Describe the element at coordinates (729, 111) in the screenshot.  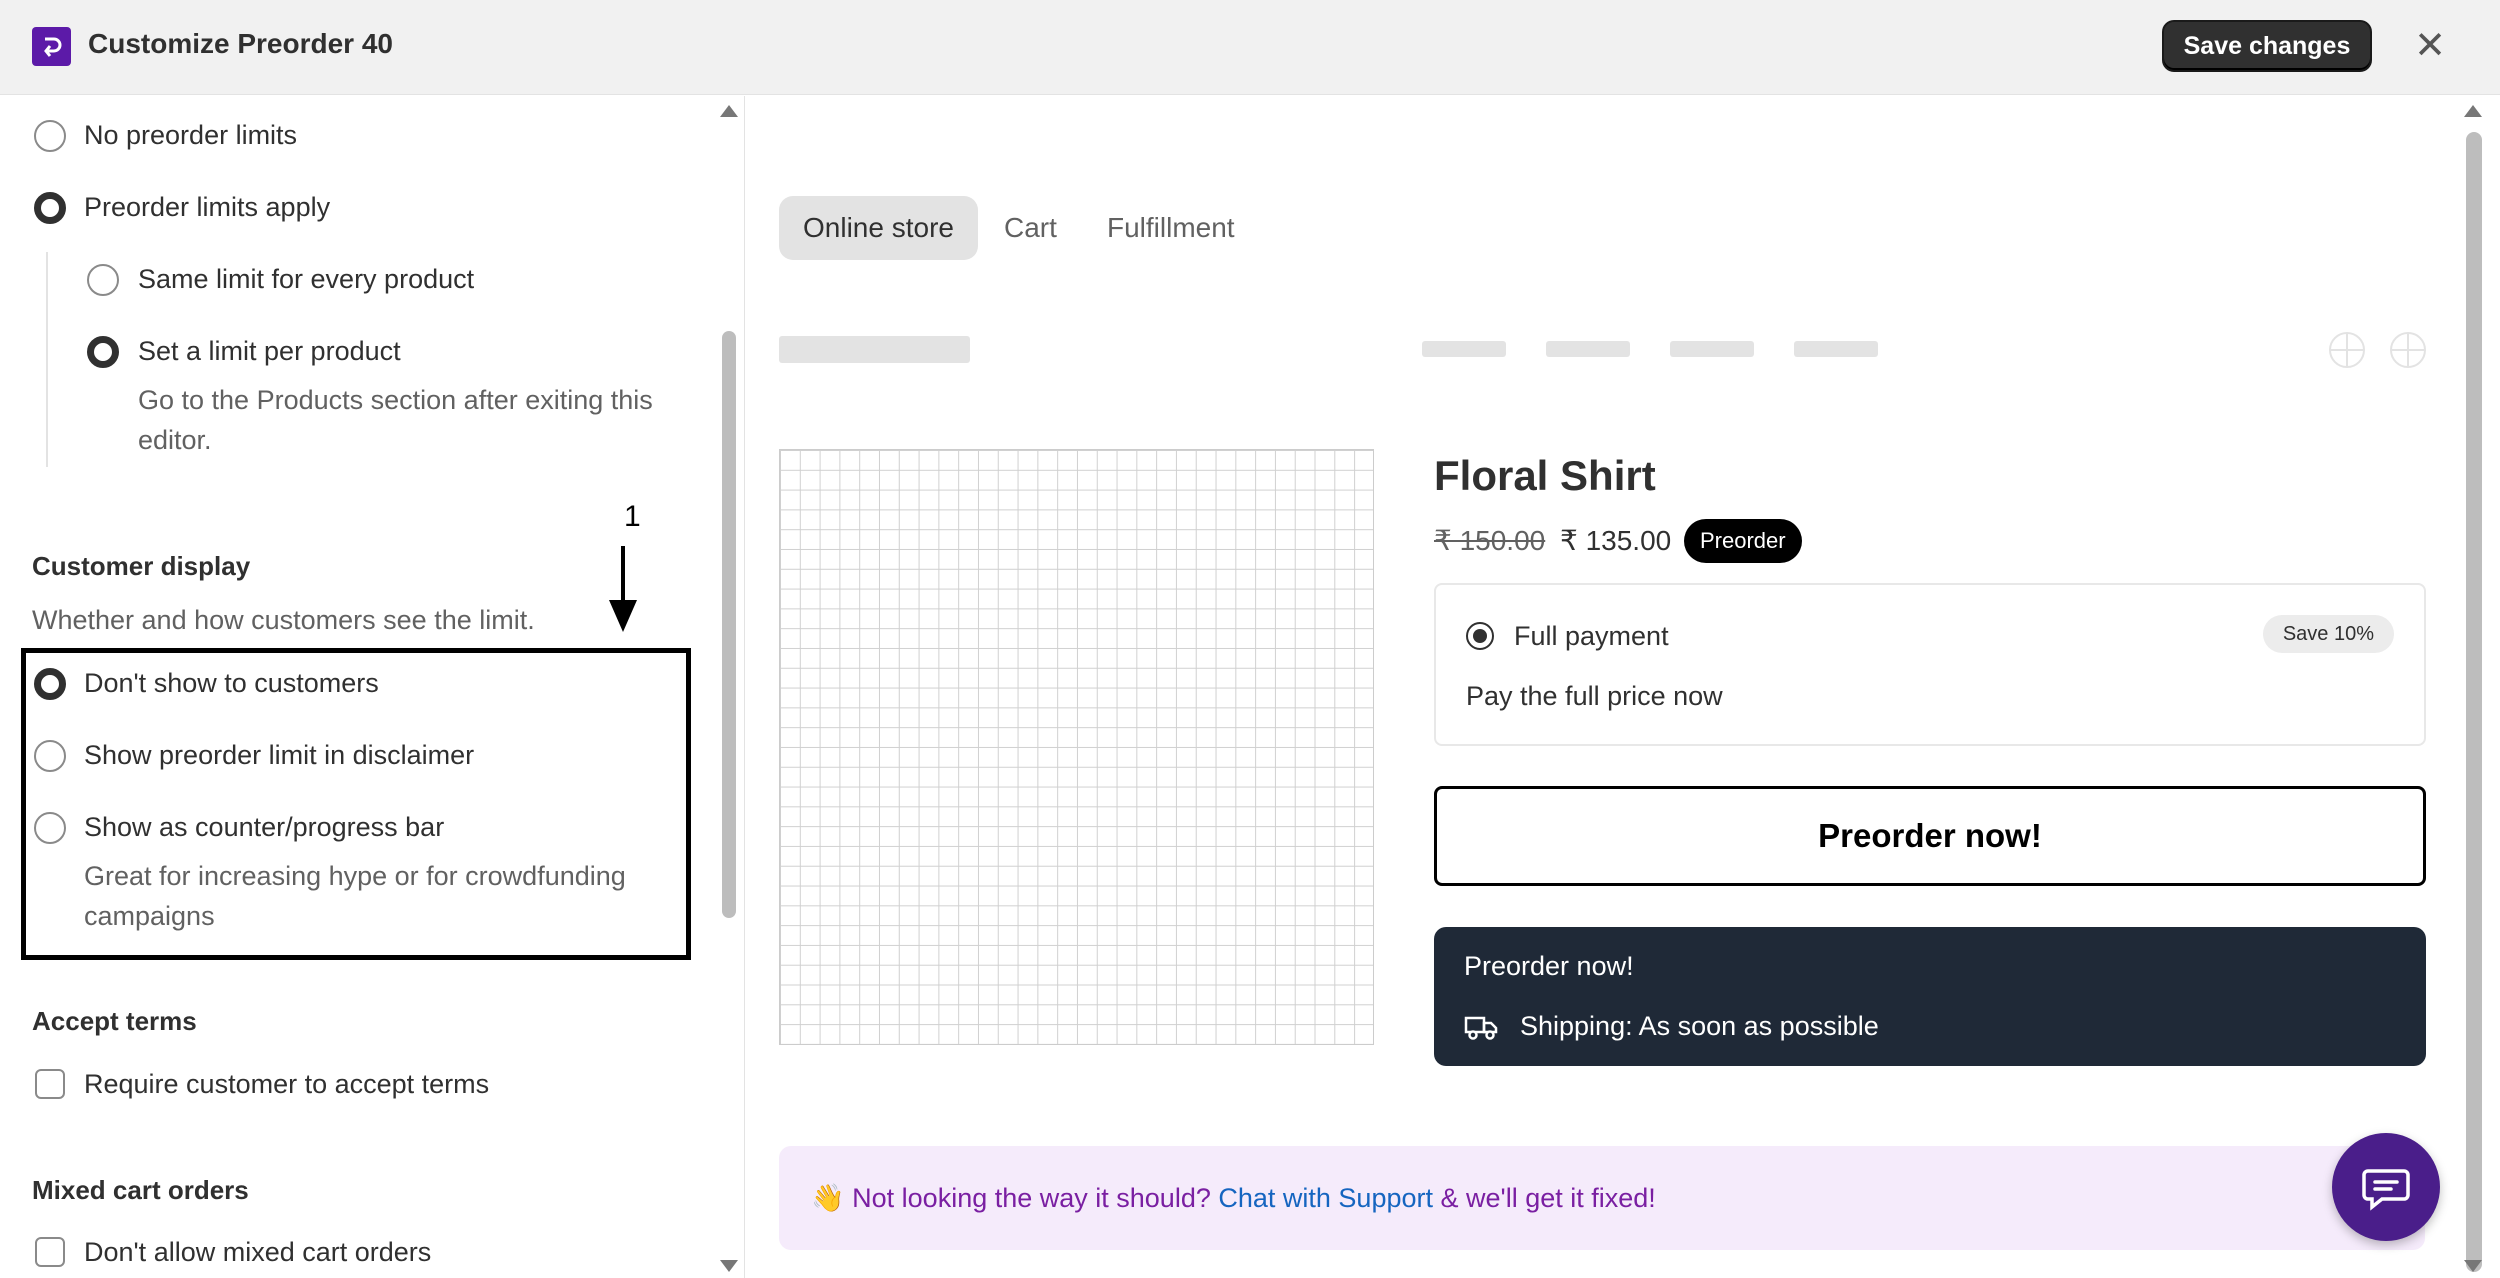
I see `left-scroll-up-icon` at that location.